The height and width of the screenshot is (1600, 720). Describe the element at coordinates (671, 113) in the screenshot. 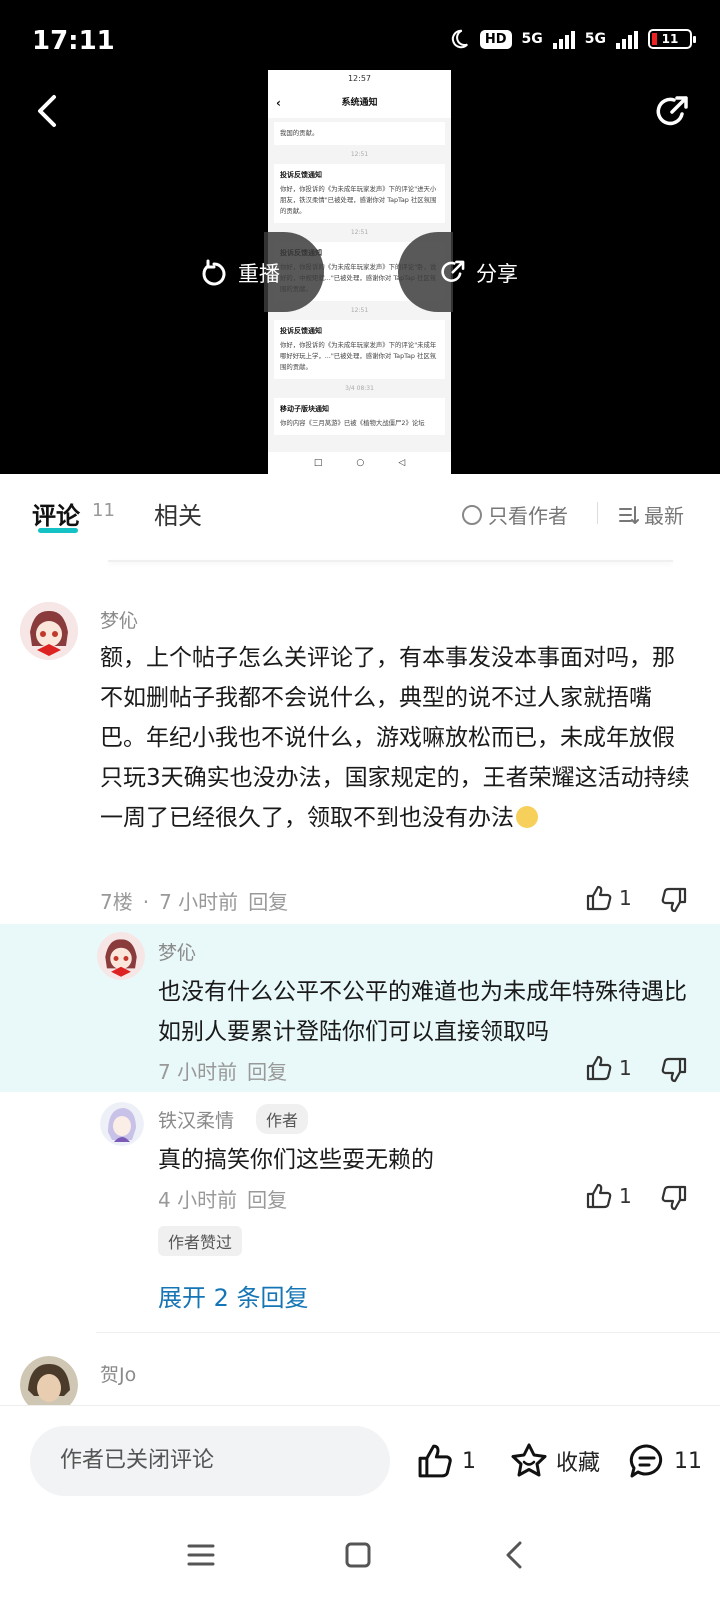

I see `share-icon` at that location.